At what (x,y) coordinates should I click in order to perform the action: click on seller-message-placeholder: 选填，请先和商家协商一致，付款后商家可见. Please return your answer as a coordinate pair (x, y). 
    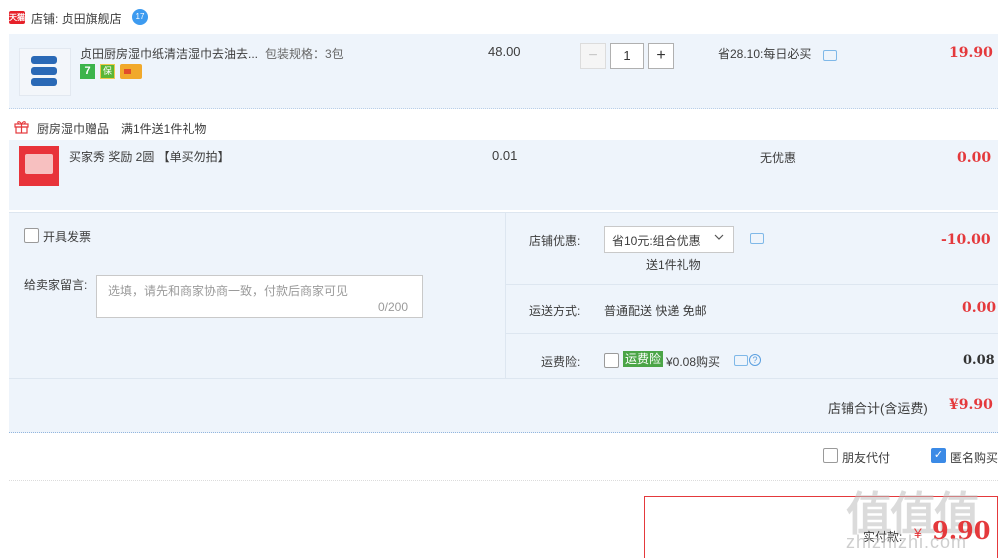
    Looking at the image, I should click on (228, 291).